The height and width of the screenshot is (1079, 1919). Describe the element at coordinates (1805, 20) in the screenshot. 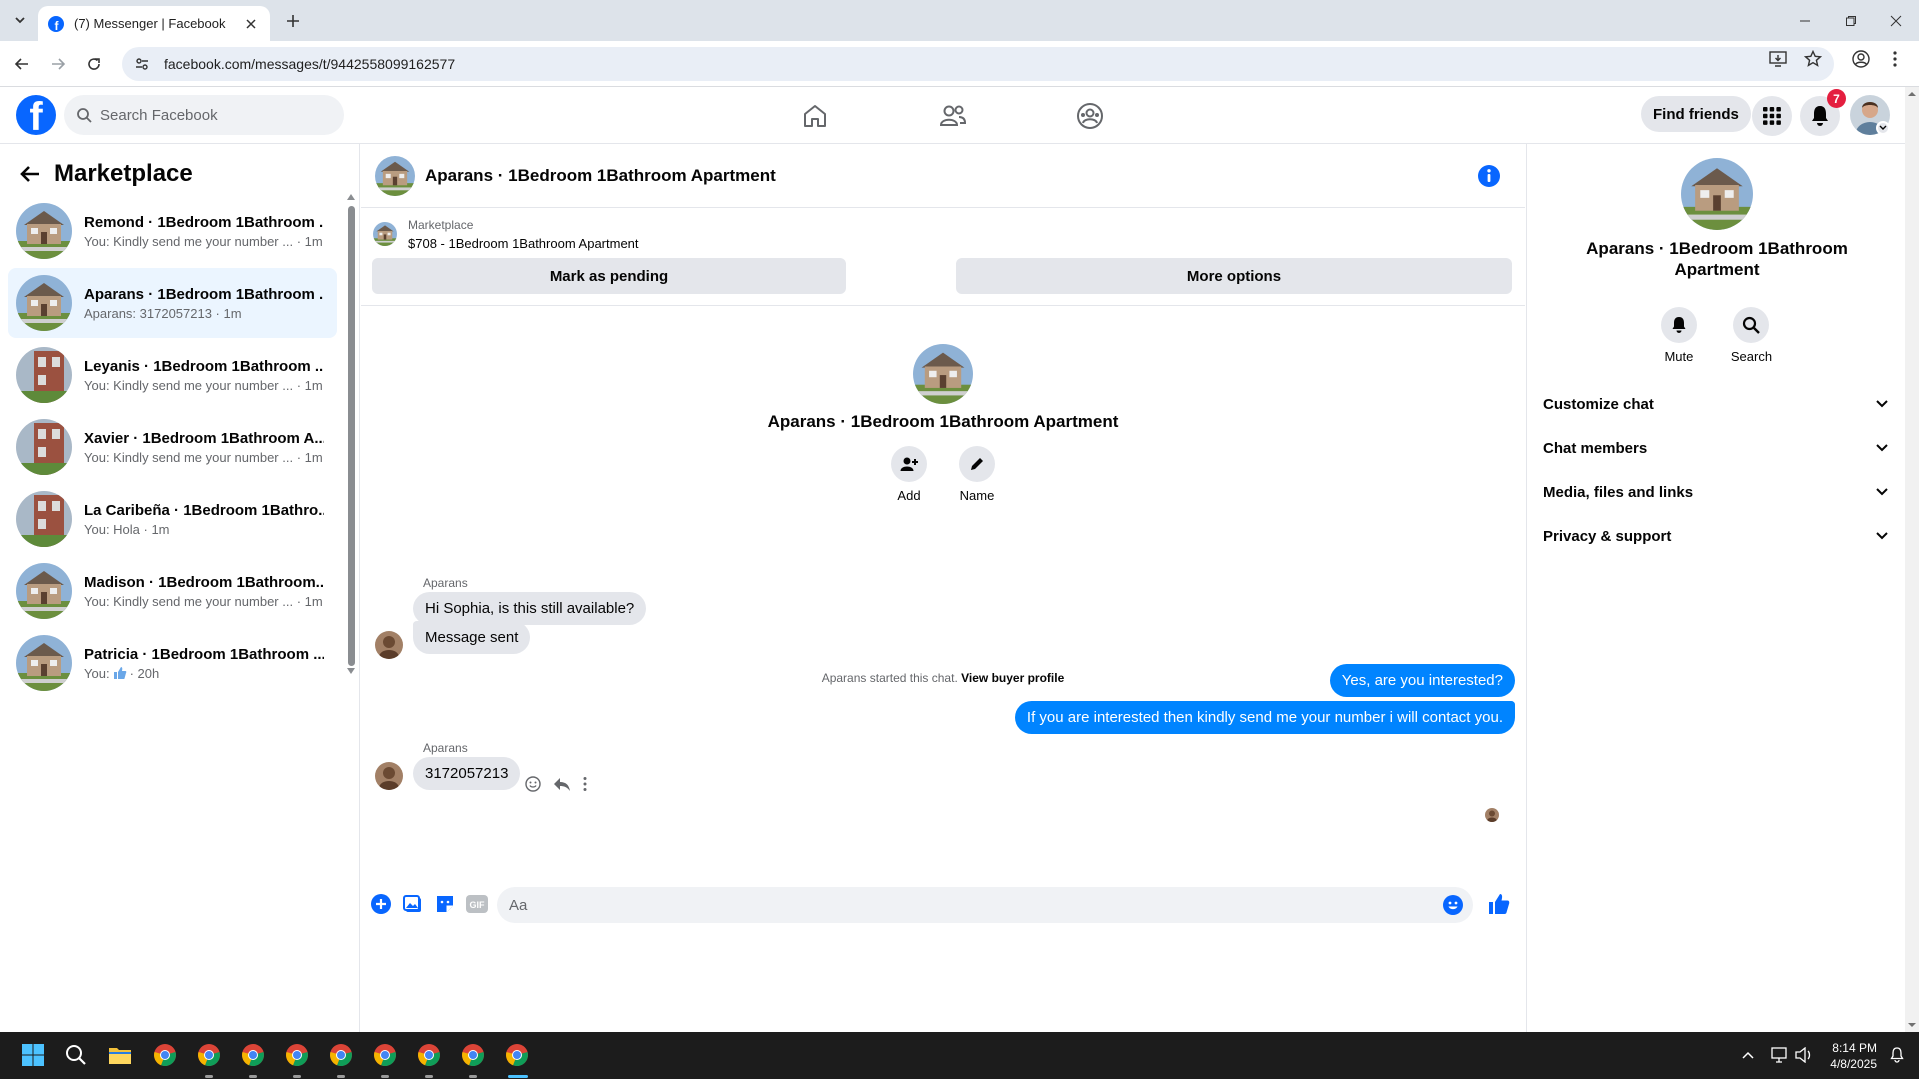

I see `minimize-icon` at that location.